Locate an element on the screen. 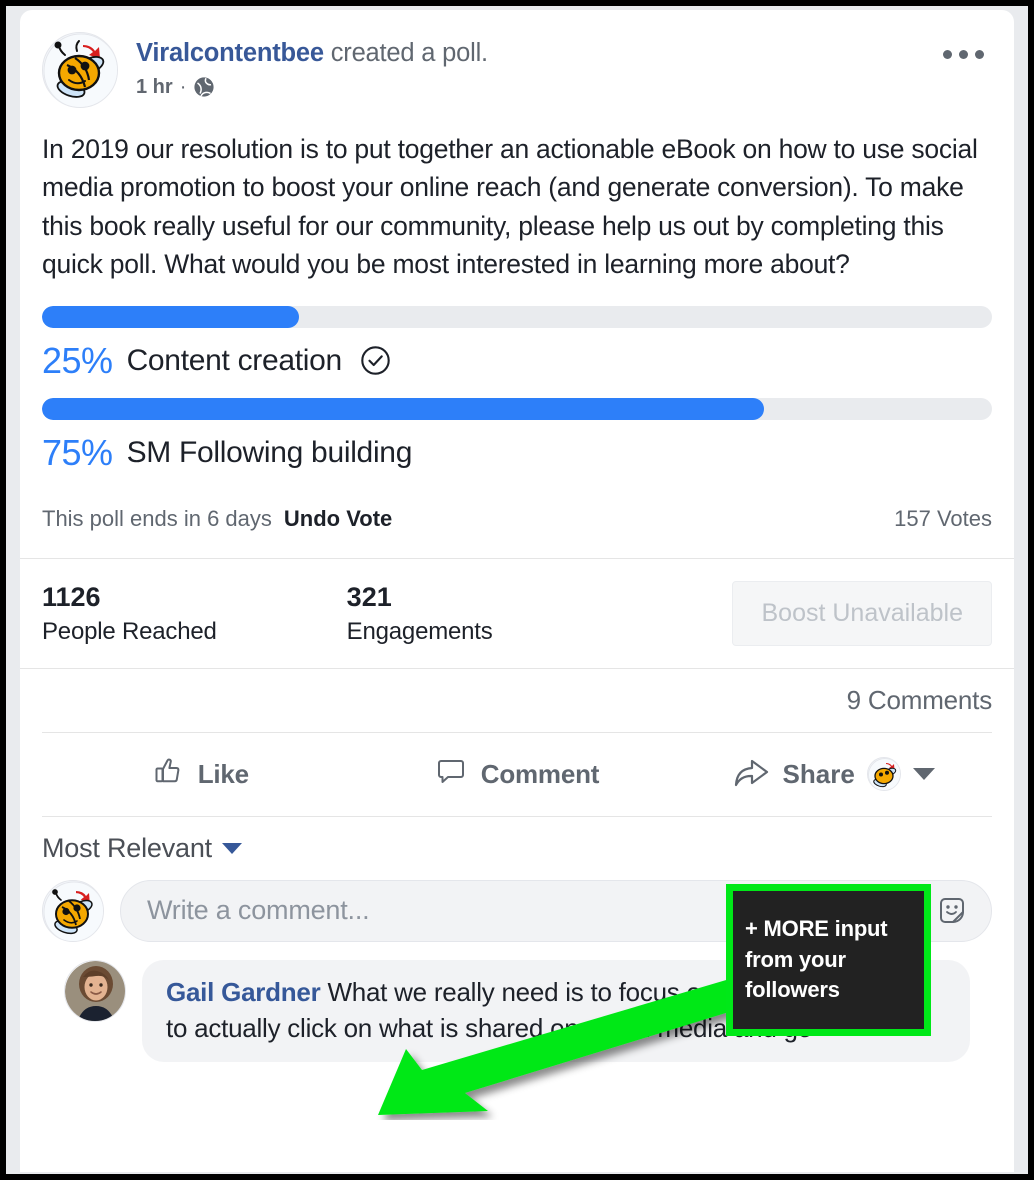 The image size is (1034, 1180). voted-check-icon is located at coordinates (375, 360).